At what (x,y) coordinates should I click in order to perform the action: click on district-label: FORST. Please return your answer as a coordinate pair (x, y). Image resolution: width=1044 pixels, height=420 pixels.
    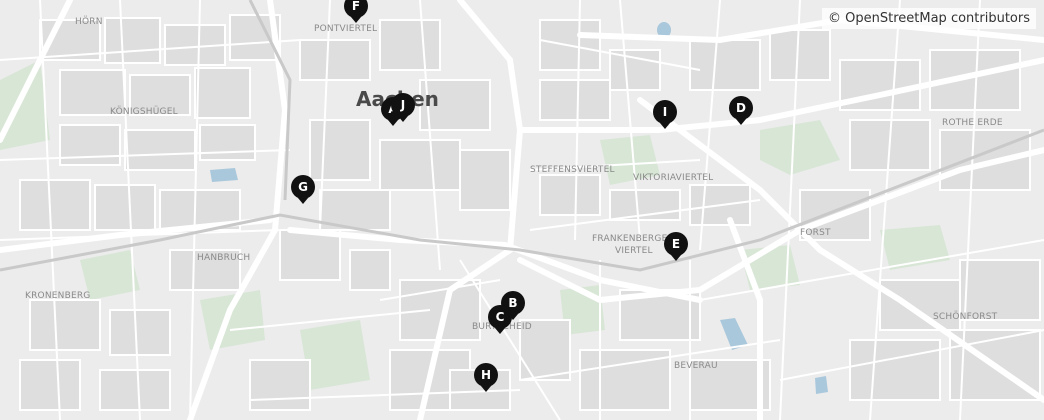
    Looking at the image, I should click on (815, 233).